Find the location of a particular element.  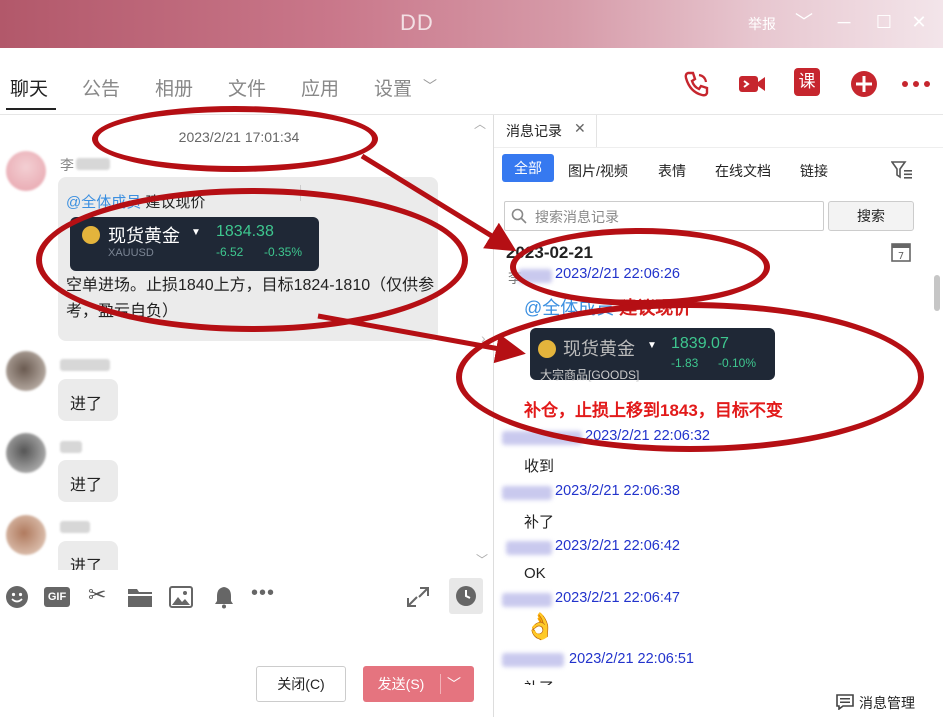

annotation-arrows is located at coordinates (421, 258).